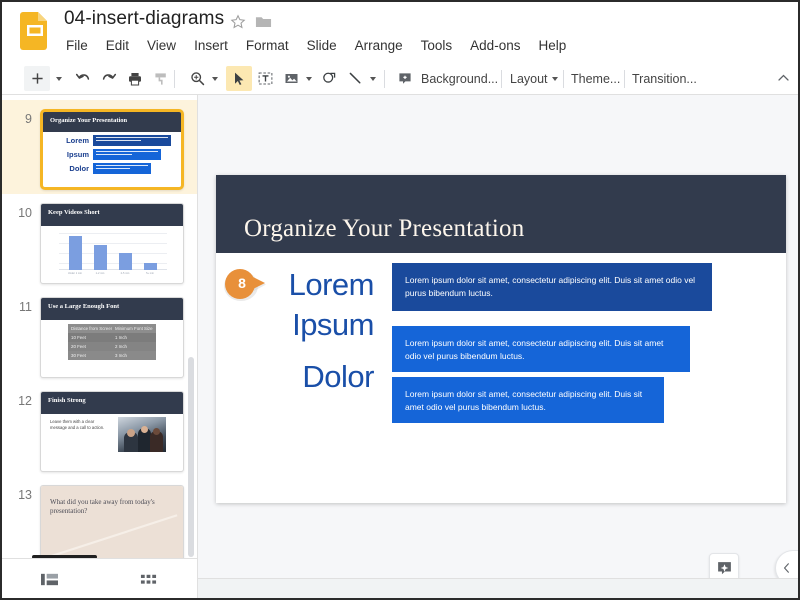  Describe the element at coordinates (78, 346) in the screenshot. I see `table-cell: 20 Feet` at that location.